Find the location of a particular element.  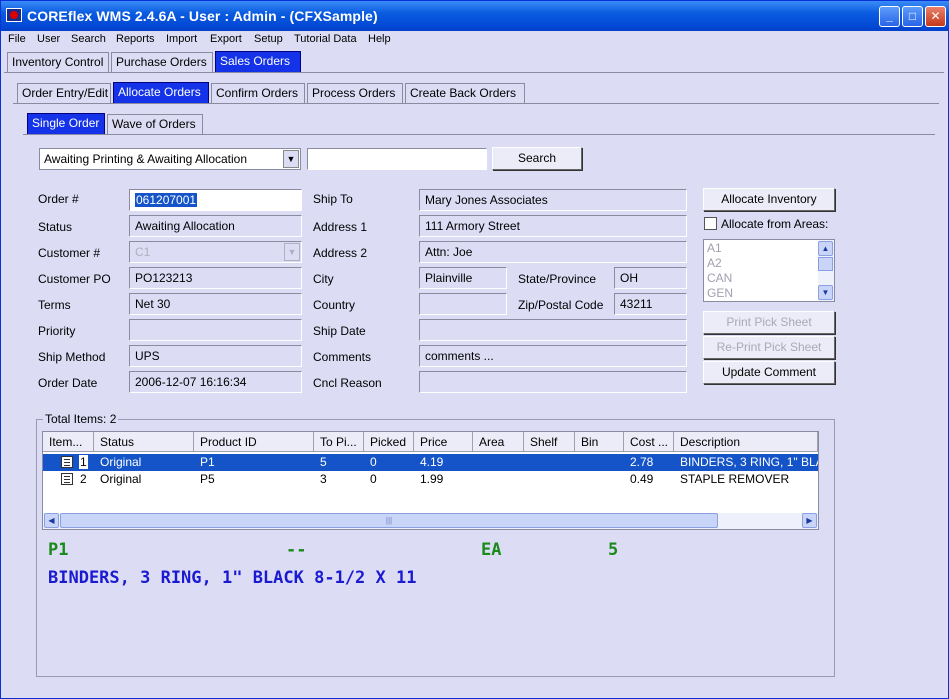

scroll-down-icon: ▼ is located at coordinates (825, 292).